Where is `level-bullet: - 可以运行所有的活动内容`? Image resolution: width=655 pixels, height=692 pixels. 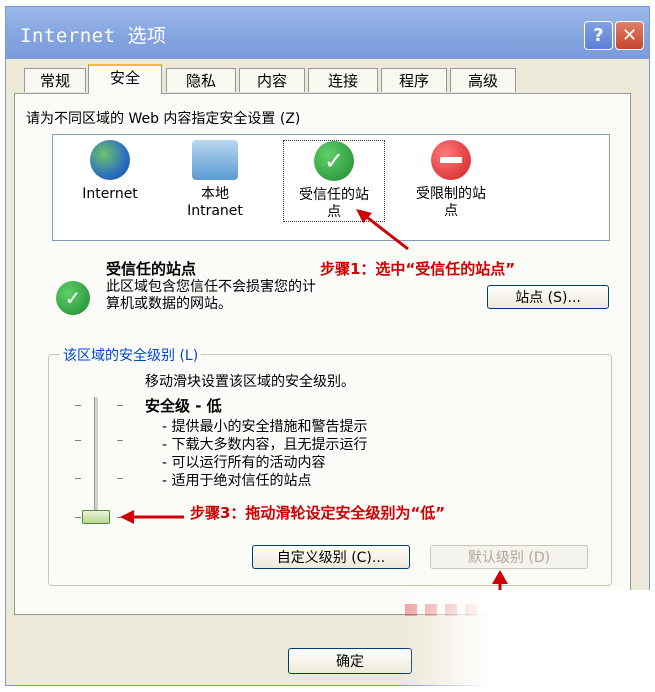 level-bullet: - 可以运行所有的活动内容 is located at coordinates (244, 463).